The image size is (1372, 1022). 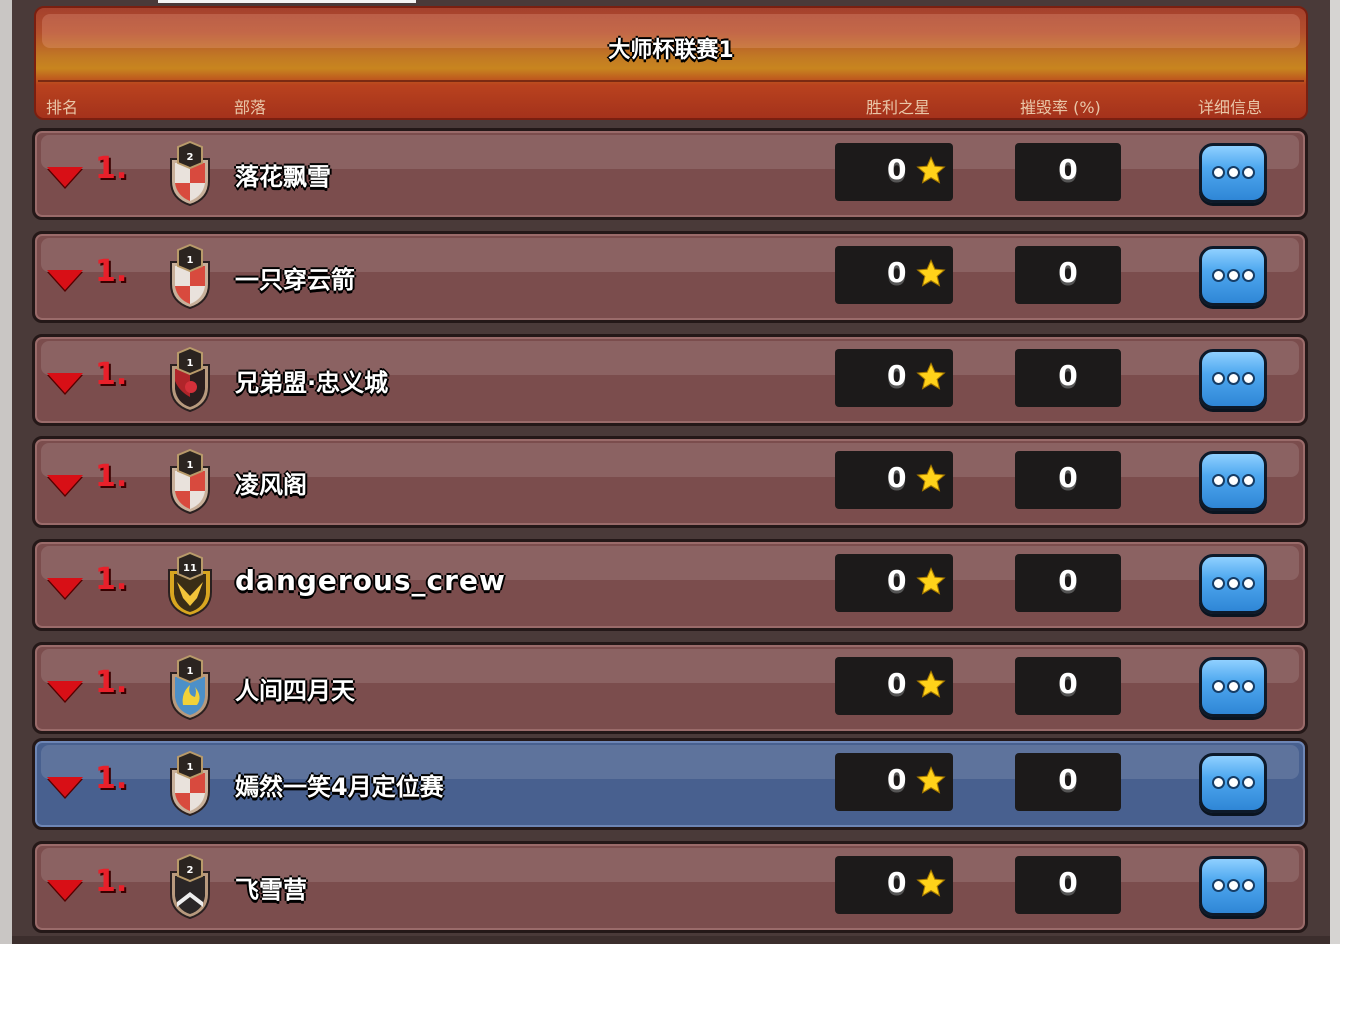 I want to click on clan-name: 凌风阁, so click(x=271, y=482).